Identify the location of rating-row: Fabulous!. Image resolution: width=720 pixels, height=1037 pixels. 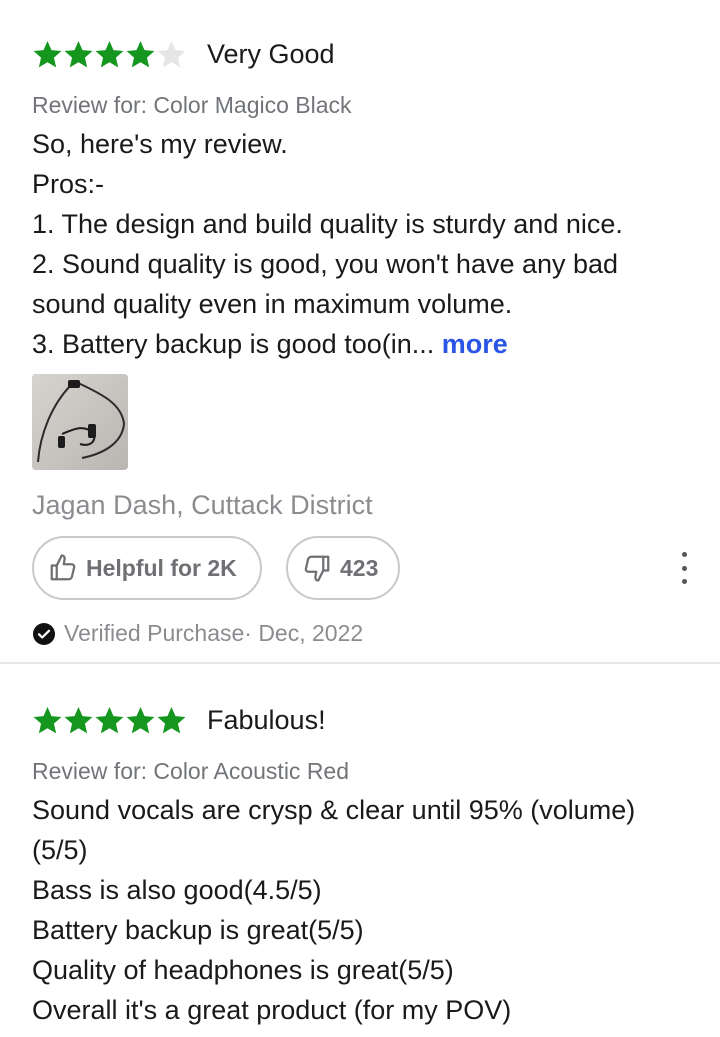
(360, 720).